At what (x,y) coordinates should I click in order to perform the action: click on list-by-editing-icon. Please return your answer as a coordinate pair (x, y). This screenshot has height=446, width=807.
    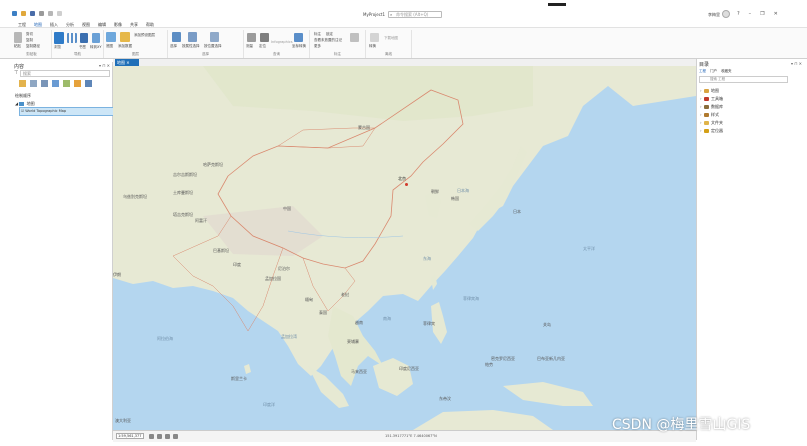
    Looking at the image, I should click on (55, 83).